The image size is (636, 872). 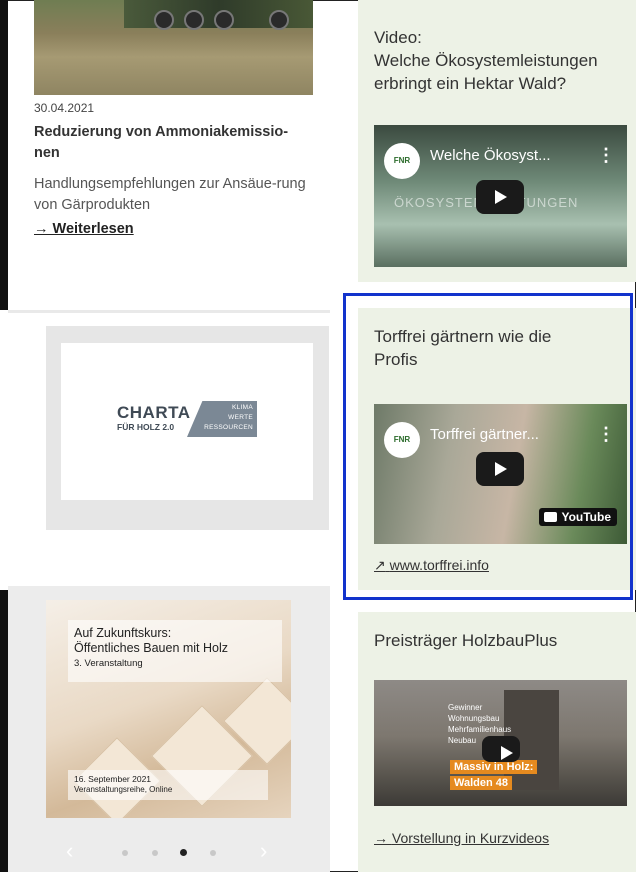 I want to click on charta-logo-sub: FÜR HOLZ 2.0, so click(x=146, y=427).